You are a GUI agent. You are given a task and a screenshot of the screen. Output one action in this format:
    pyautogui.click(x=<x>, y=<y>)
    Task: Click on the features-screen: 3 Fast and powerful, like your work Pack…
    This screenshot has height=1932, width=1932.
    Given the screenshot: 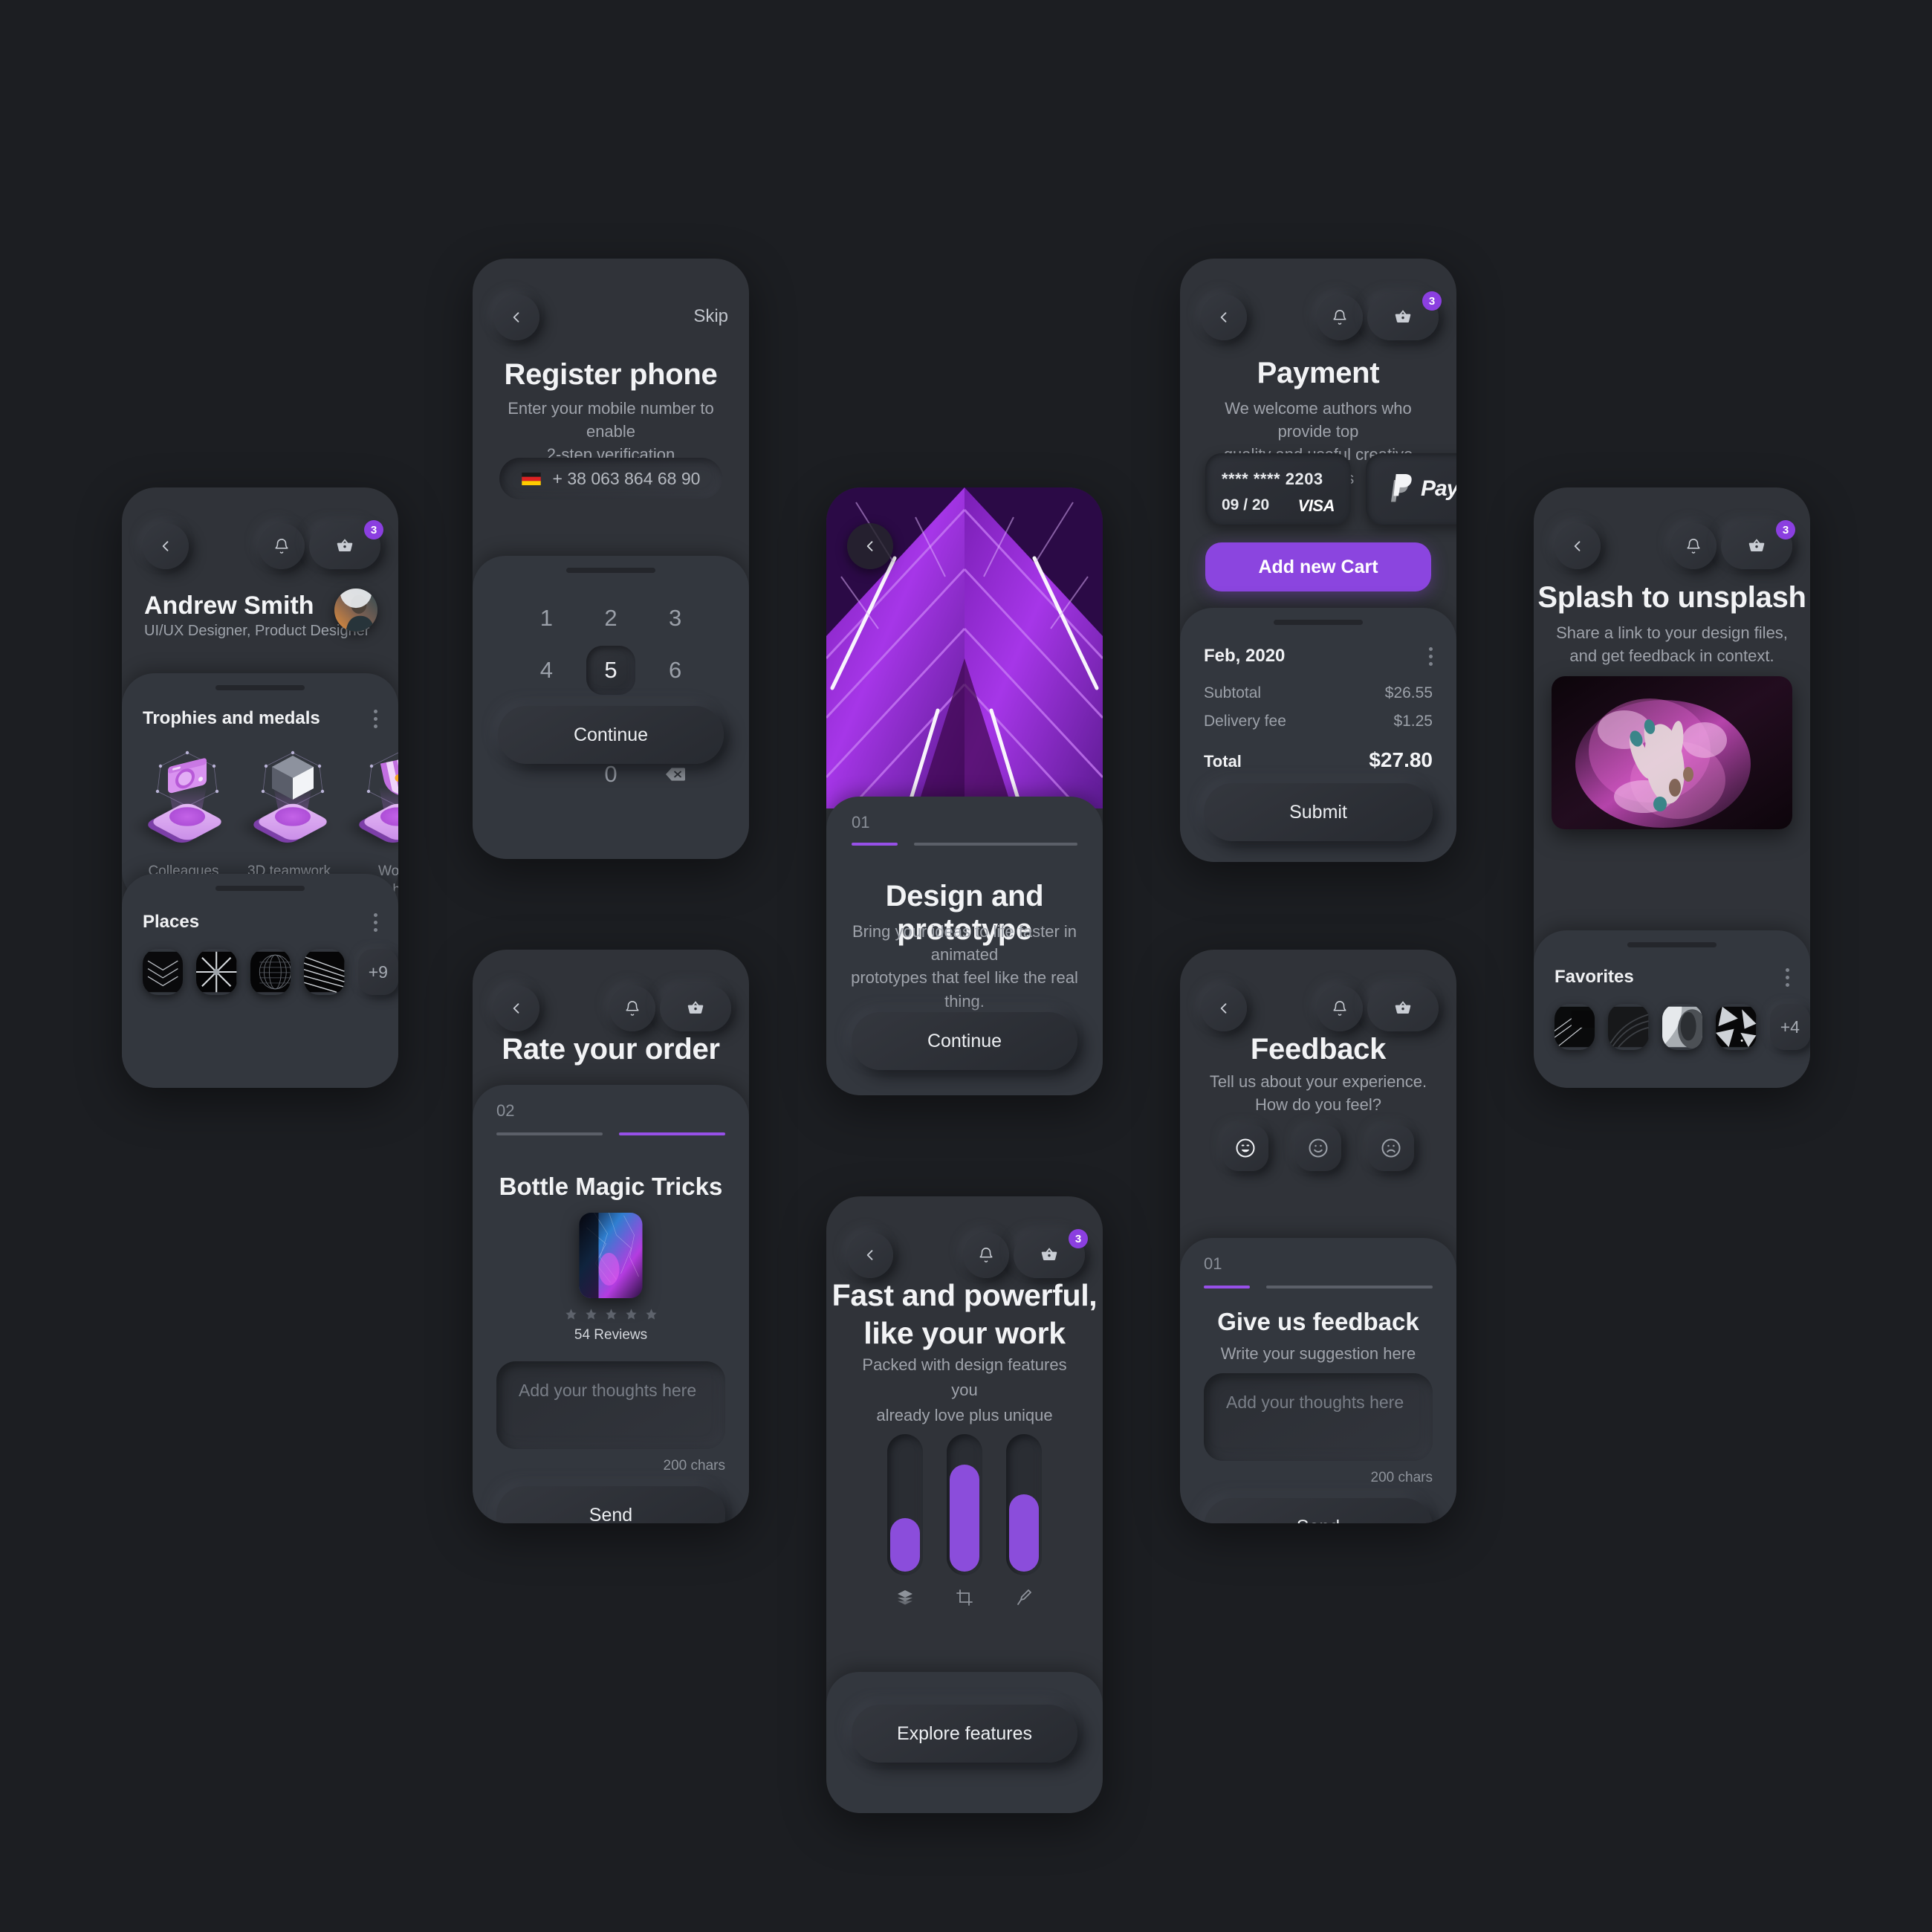 What is the action you would take?
    pyautogui.click(x=964, y=1504)
    